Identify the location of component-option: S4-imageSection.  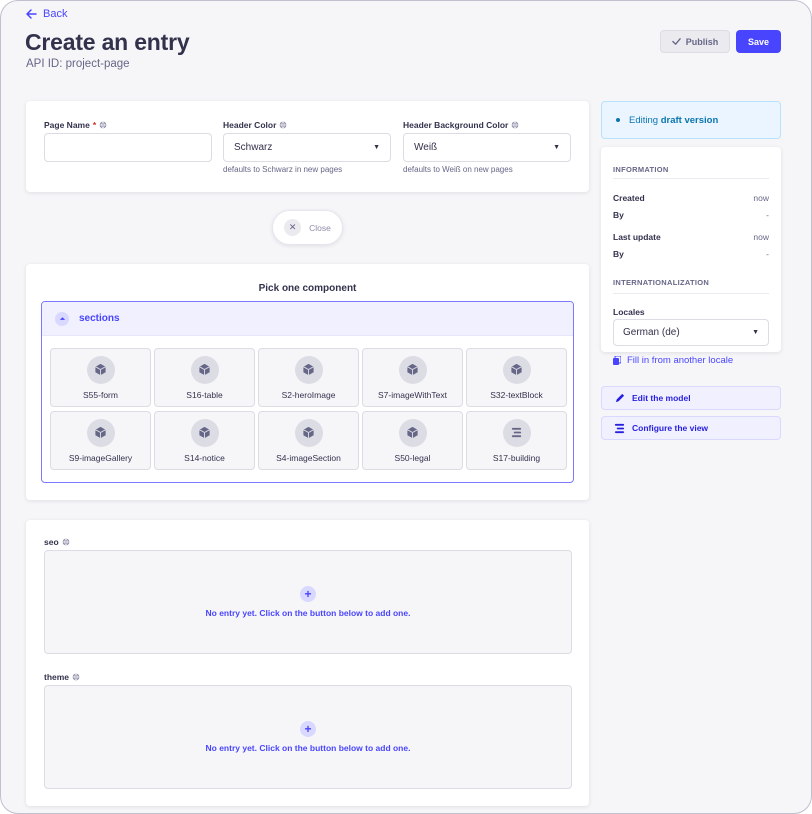
(308, 440).